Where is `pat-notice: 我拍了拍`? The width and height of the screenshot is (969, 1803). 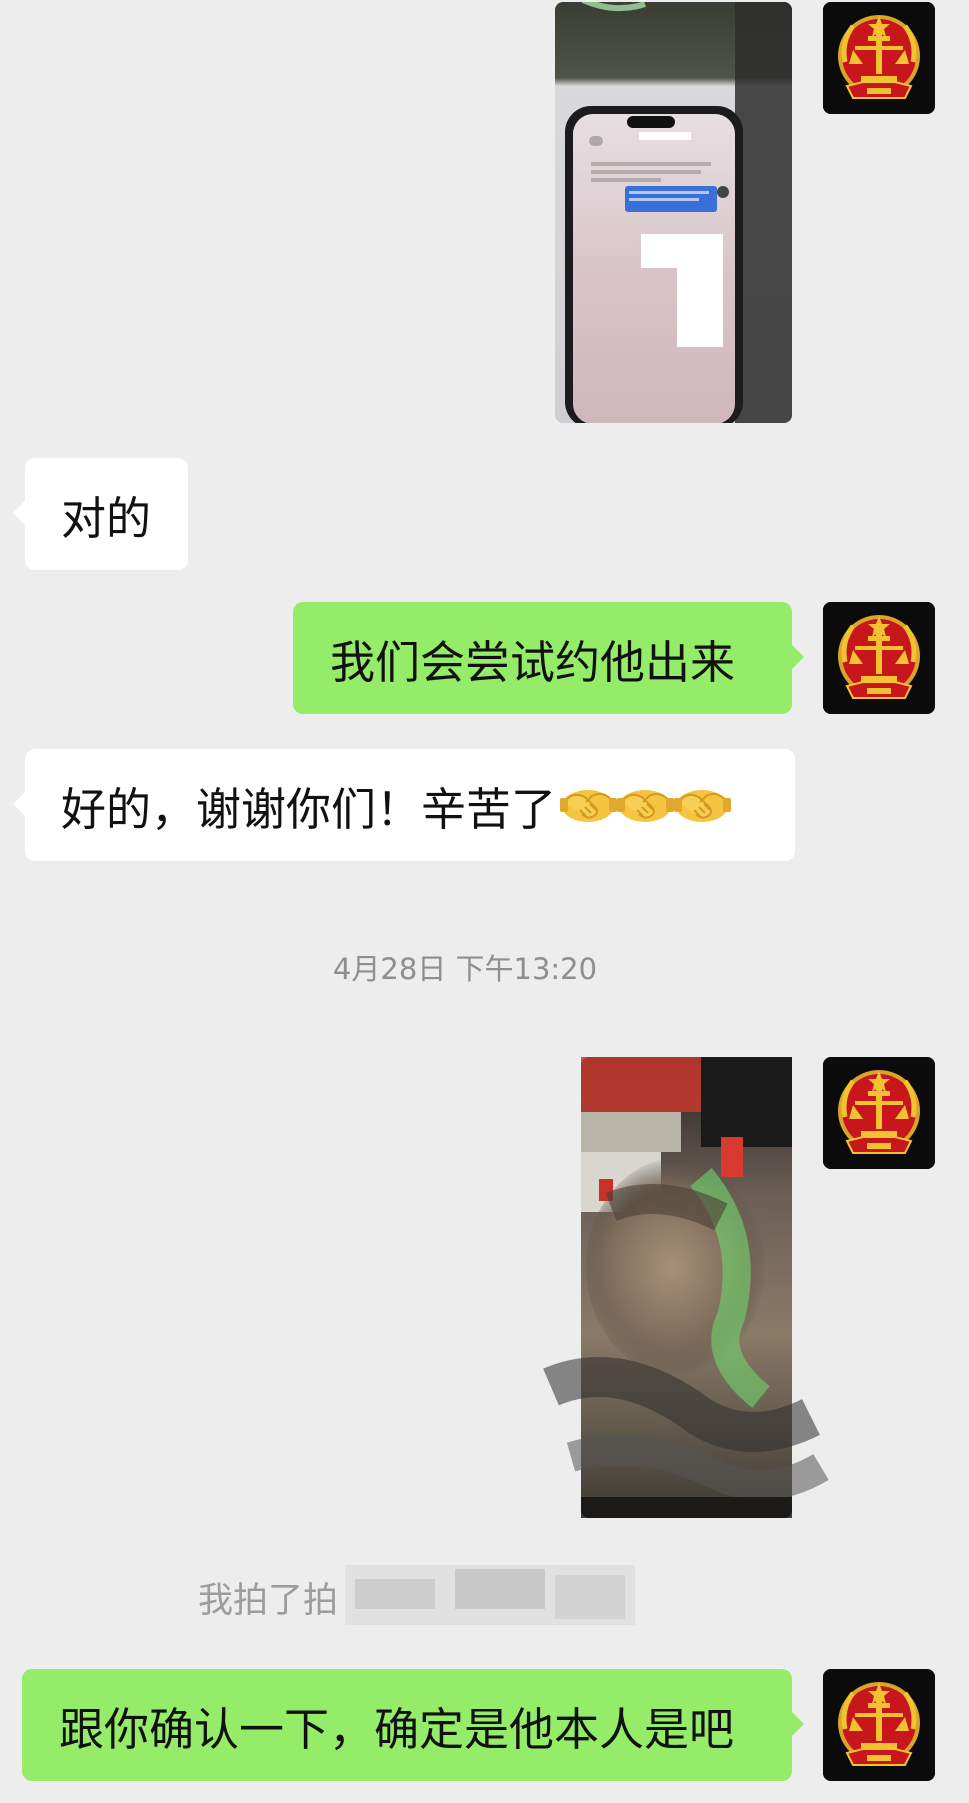 pat-notice: 我拍了拍 is located at coordinates (268, 1601).